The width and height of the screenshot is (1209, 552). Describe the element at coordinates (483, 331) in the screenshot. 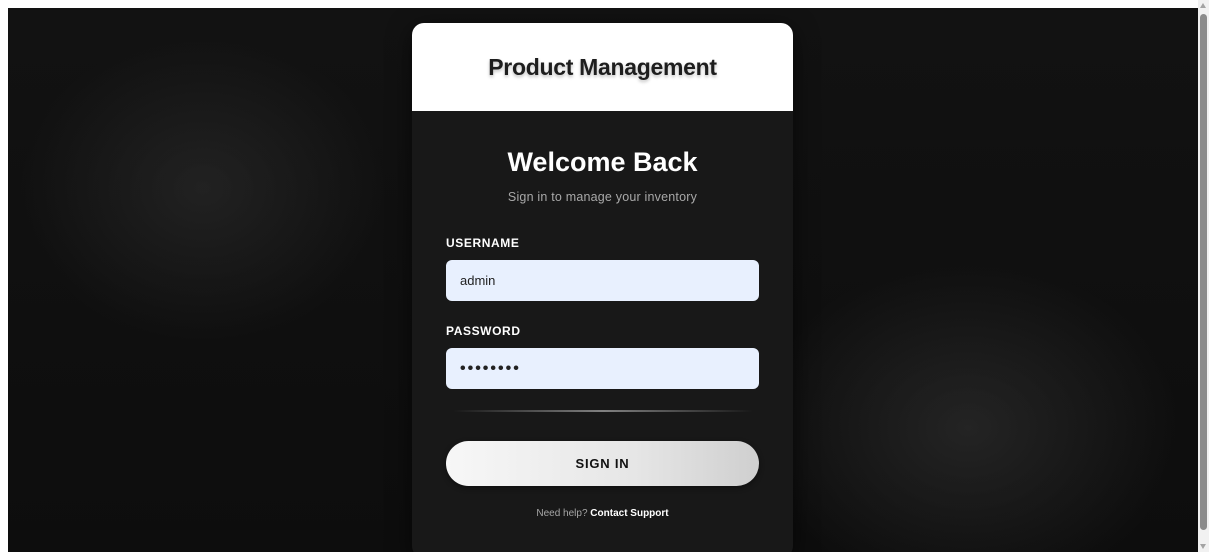

I see `password-label: PASSWORD` at that location.